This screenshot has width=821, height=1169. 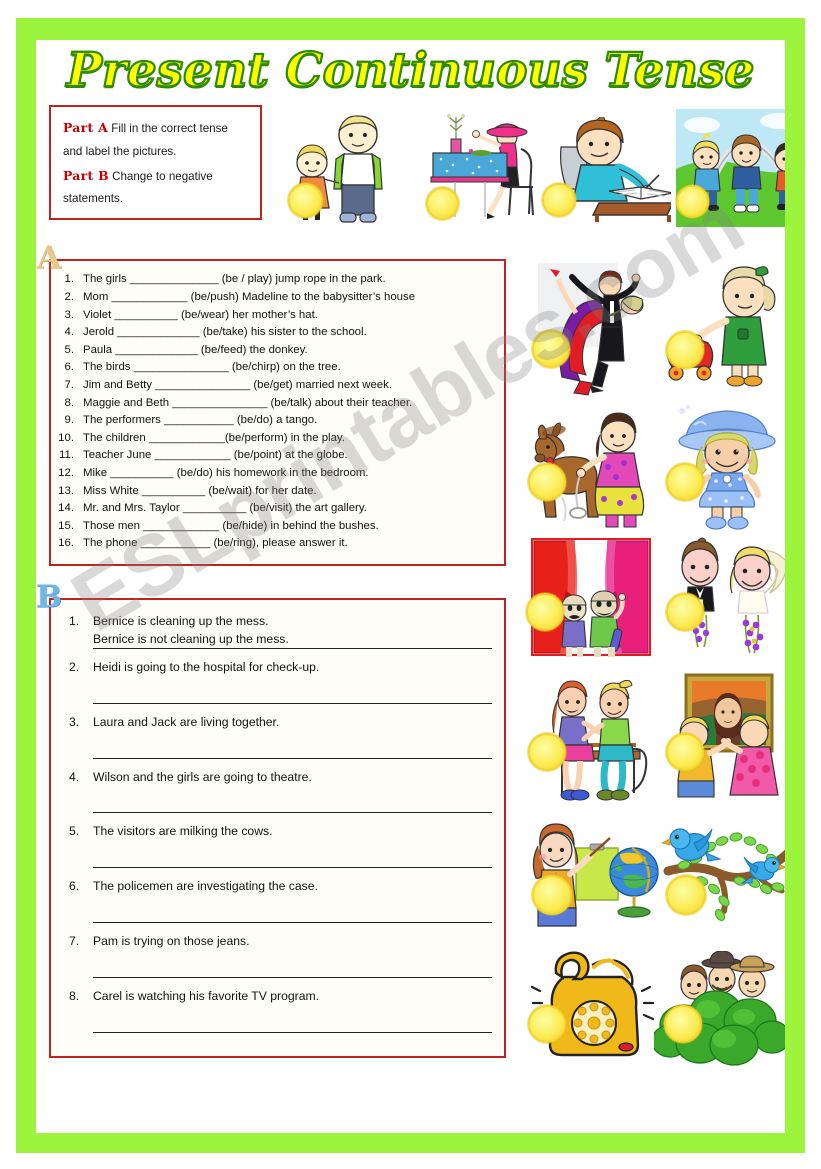 What do you see at coordinates (85, 128) in the screenshot?
I see `part-a-label: Part A` at bounding box center [85, 128].